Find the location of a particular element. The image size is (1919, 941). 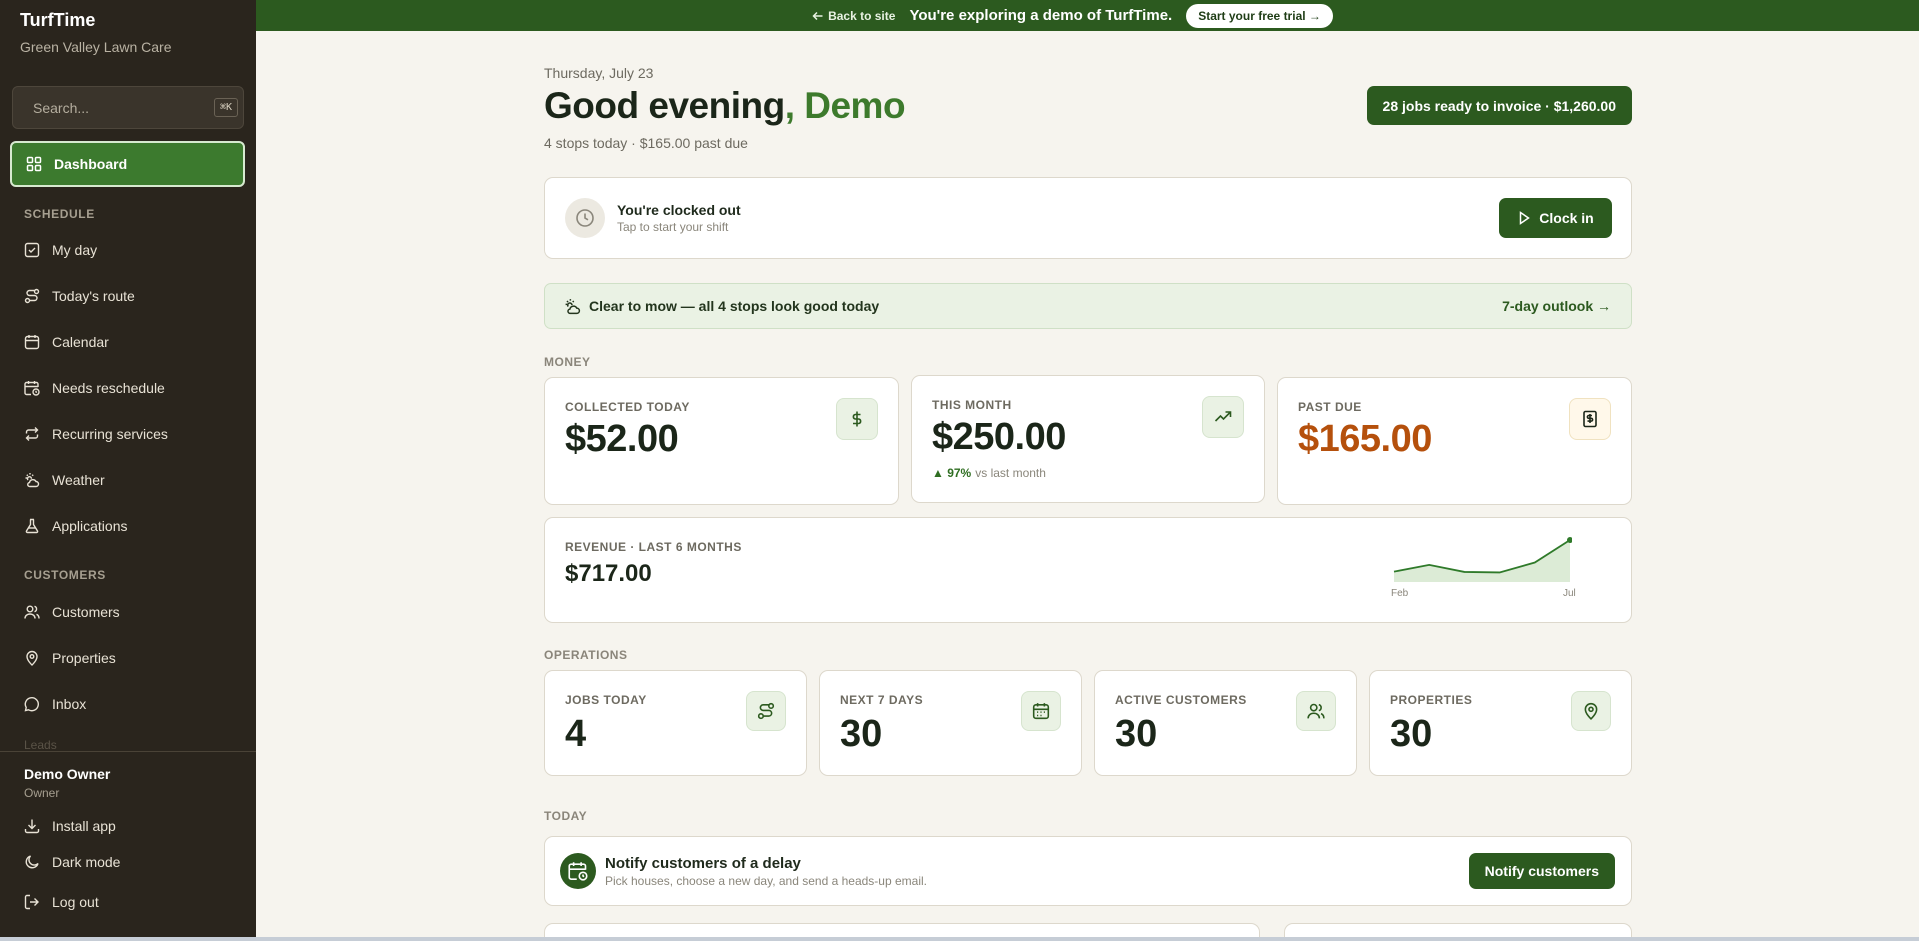

footer-item-label: Log out is located at coordinates (75, 902).